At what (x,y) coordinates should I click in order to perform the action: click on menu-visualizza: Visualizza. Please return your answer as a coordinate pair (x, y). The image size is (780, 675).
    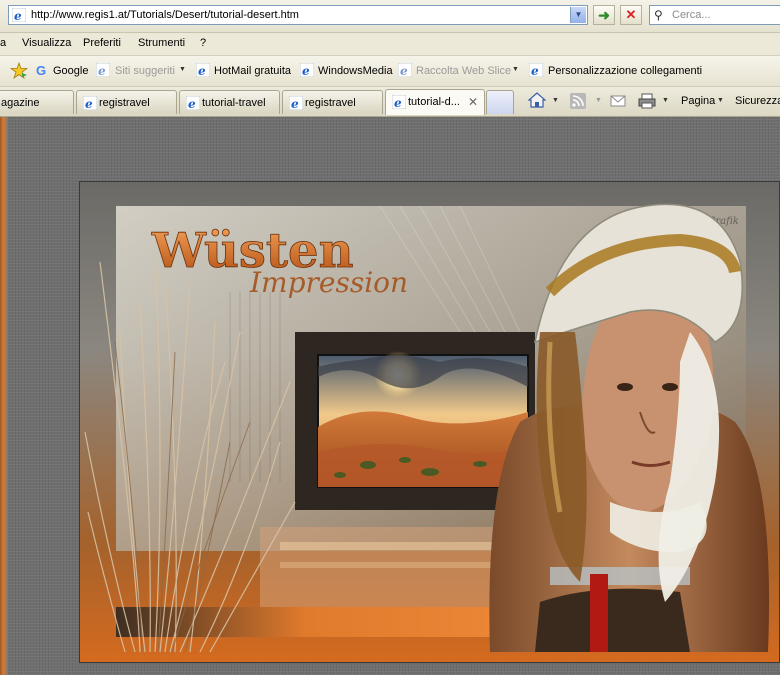
    Looking at the image, I should click on (46, 43).